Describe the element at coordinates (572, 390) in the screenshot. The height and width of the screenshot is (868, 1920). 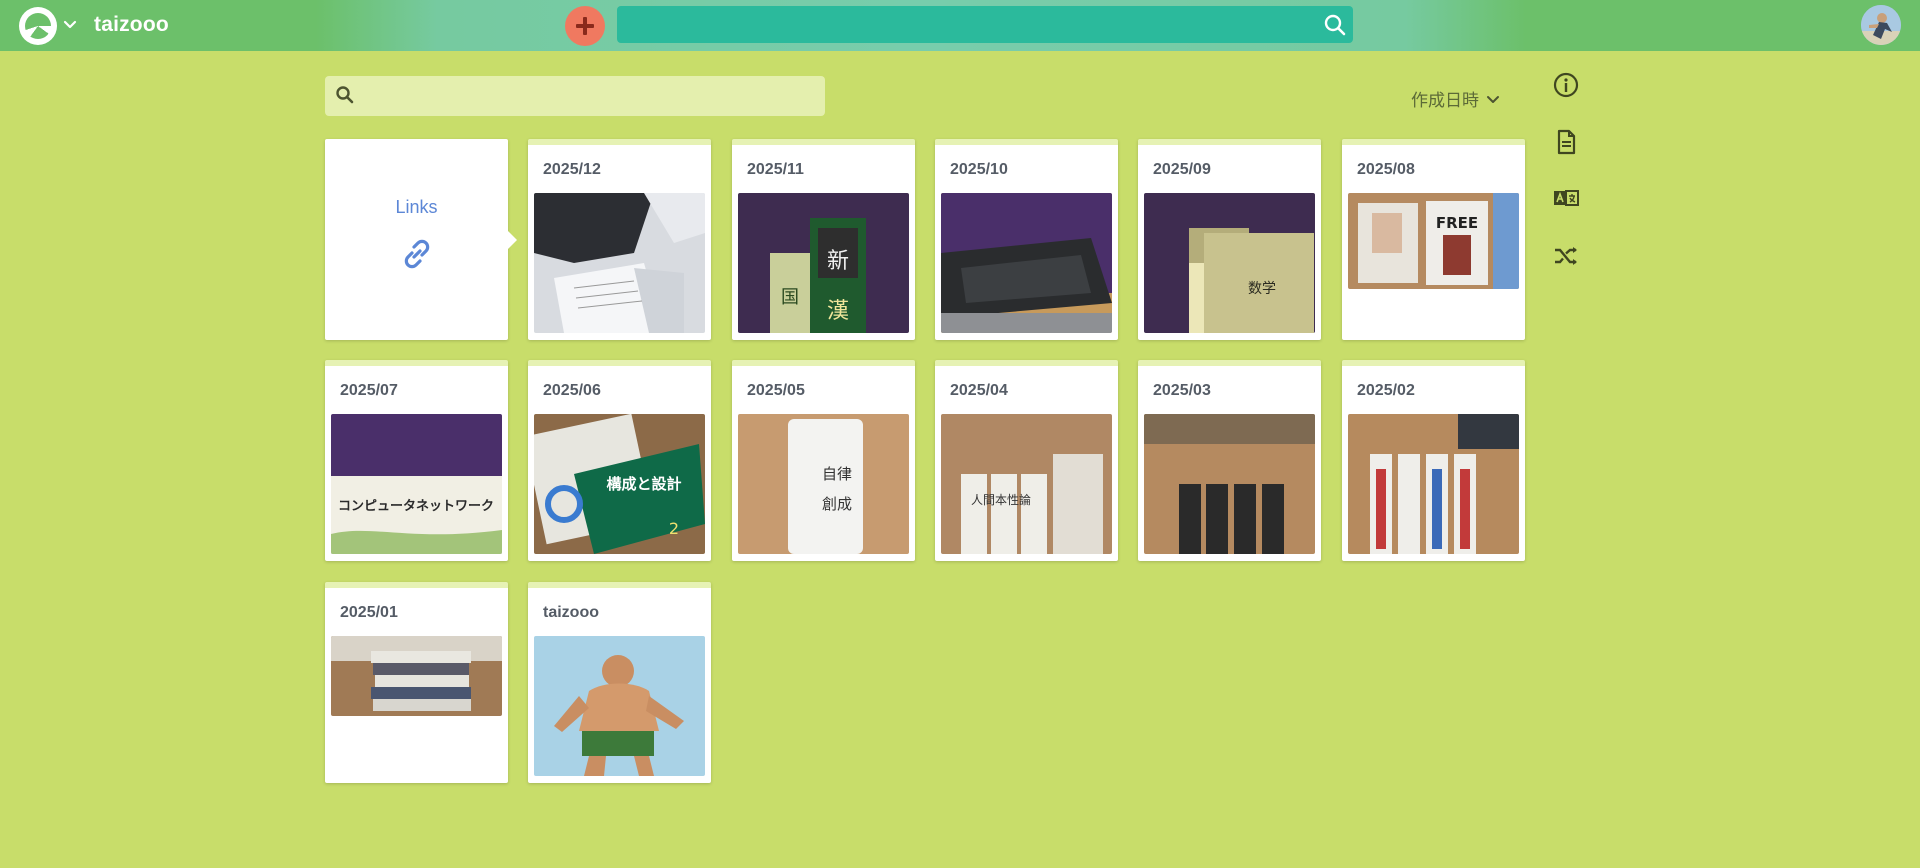
I see `page-title: 2025/06` at that location.